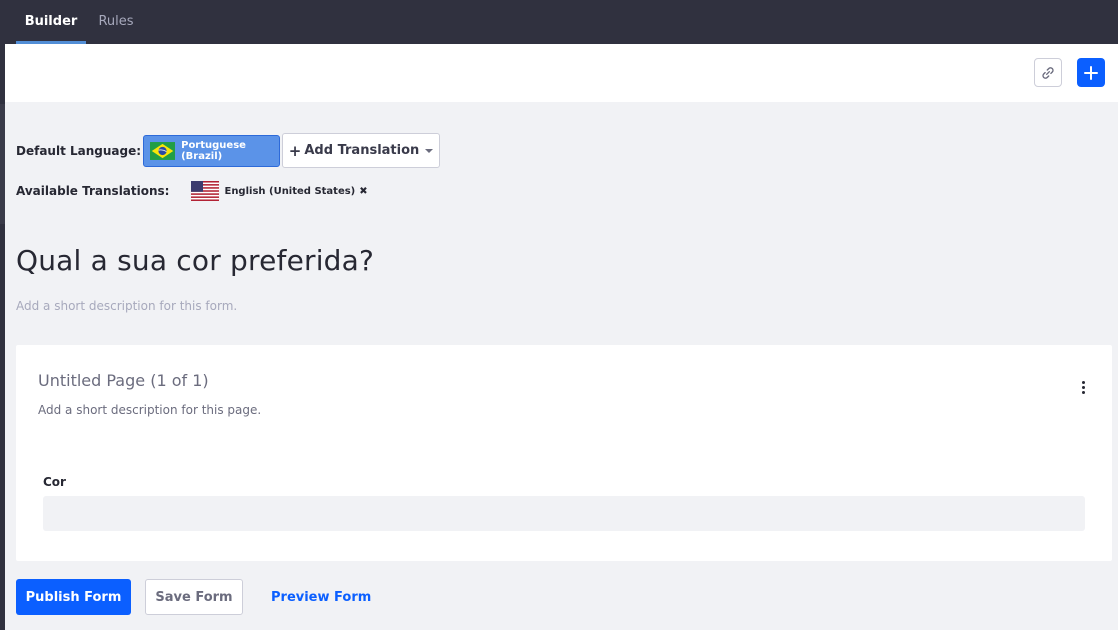 The image size is (1118, 630). What do you see at coordinates (289, 191) in the screenshot?
I see `translation-item-english: English (United States)` at bounding box center [289, 191].